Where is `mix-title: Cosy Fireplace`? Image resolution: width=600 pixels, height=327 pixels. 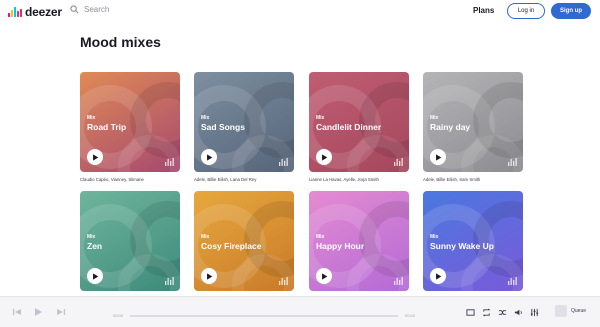 mix-title: Cosy Fireplace is located at coordinates (231, 246).